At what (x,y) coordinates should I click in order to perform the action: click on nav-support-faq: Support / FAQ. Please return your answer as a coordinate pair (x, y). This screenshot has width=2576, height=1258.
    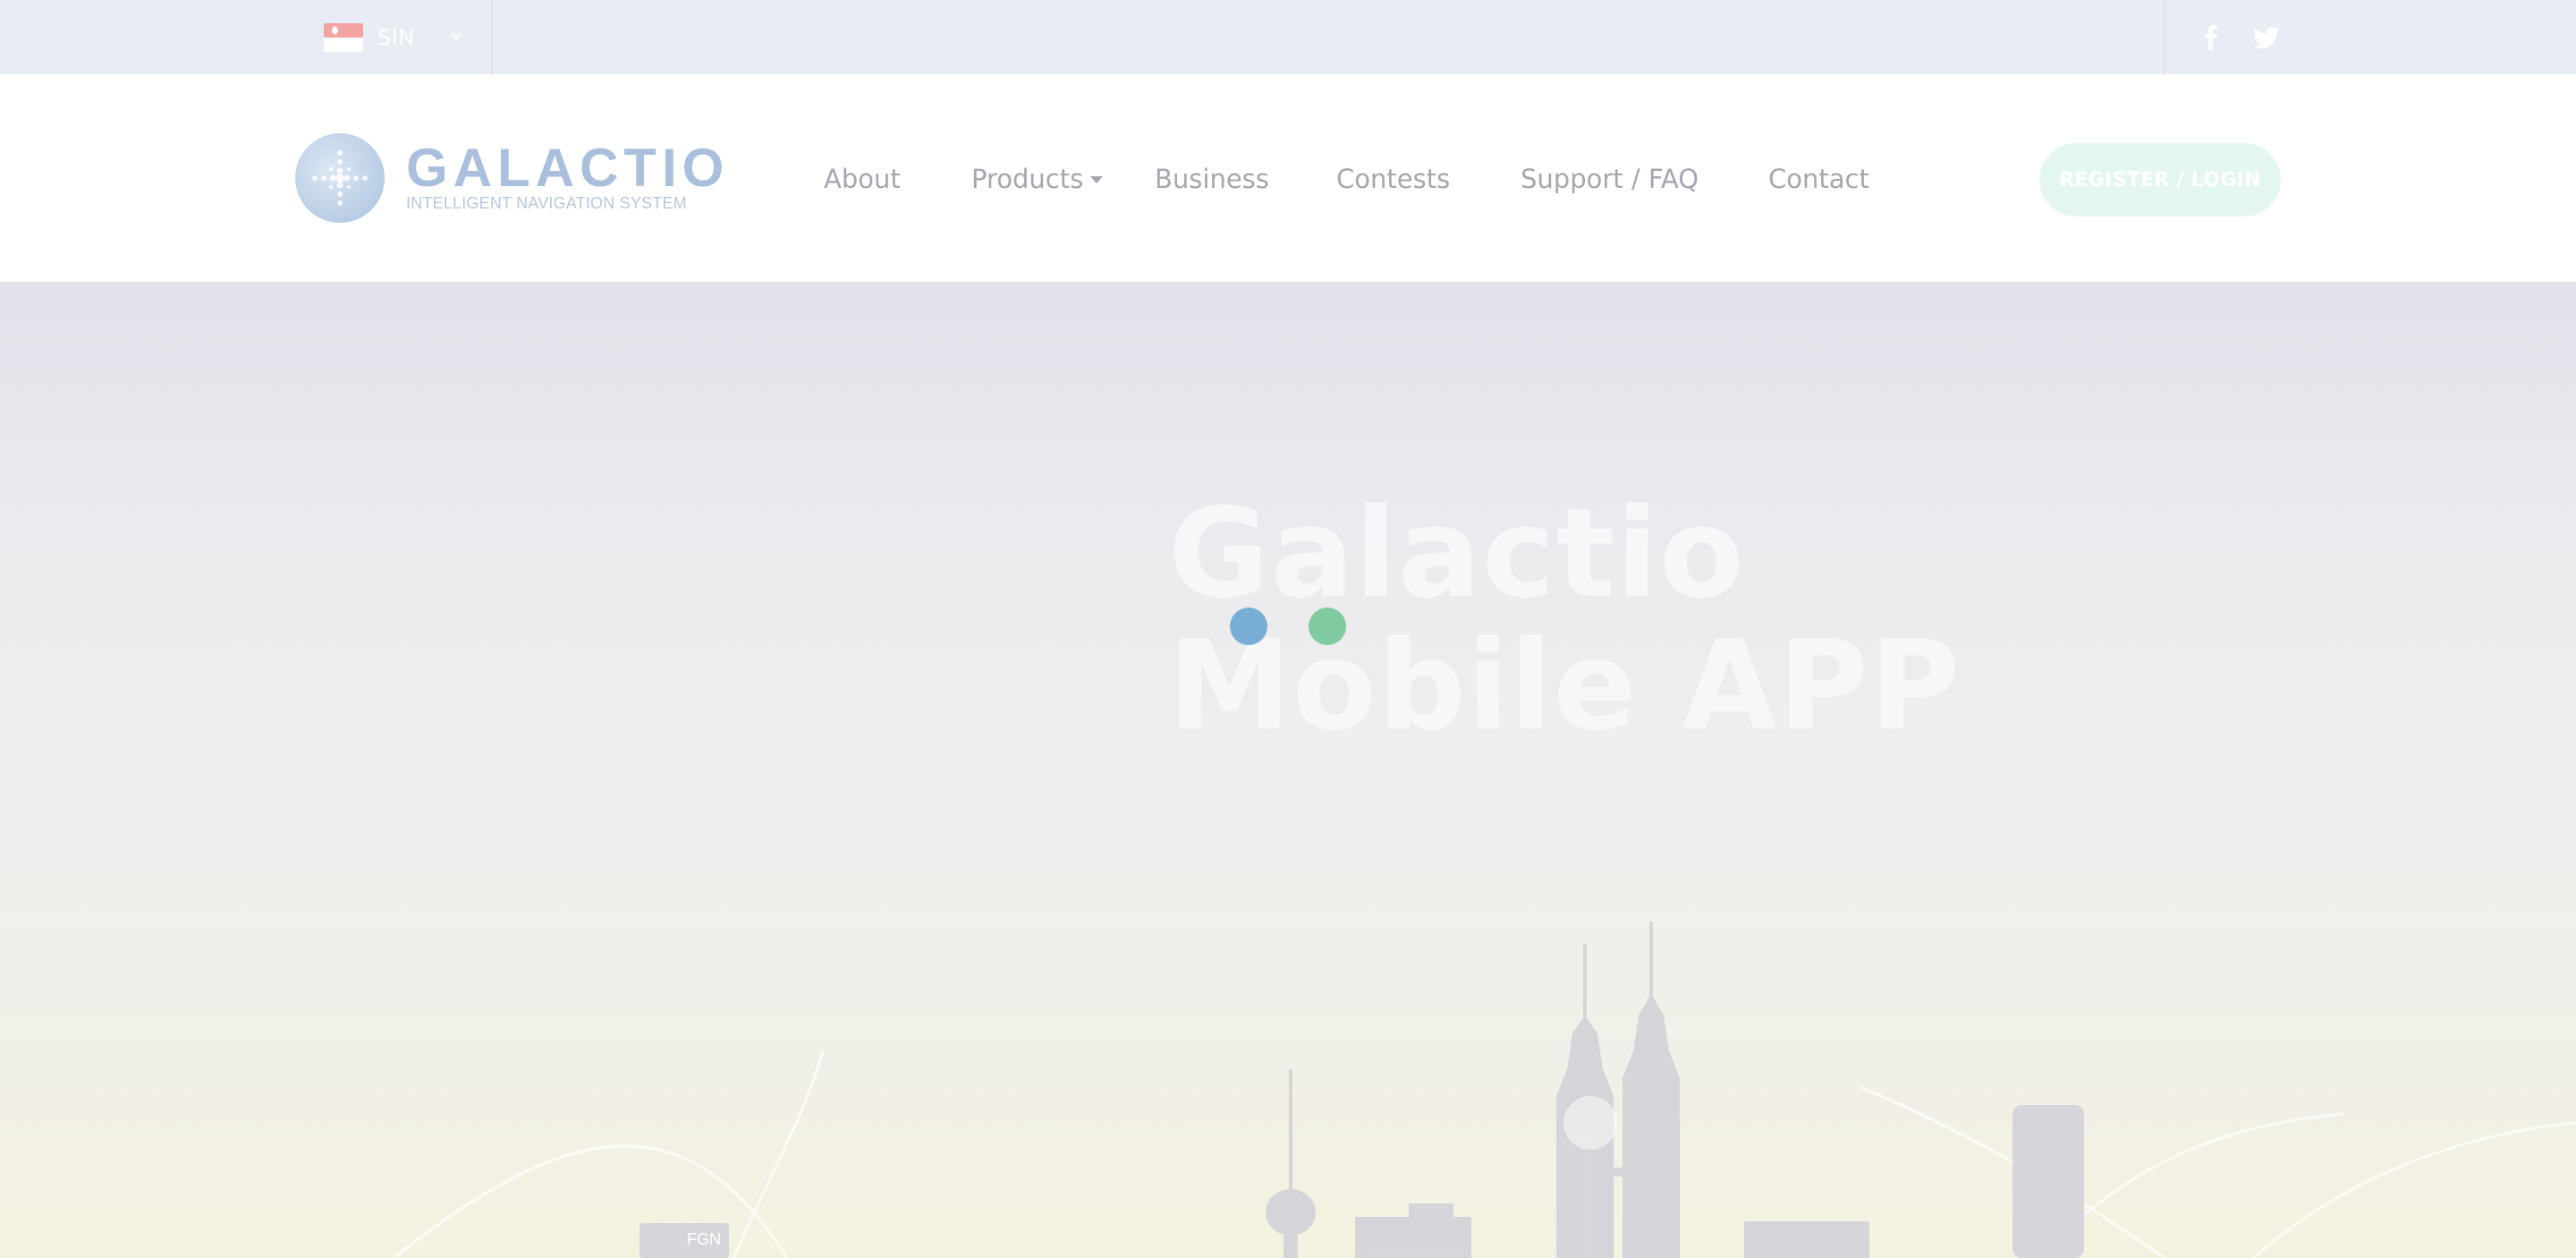
    Looking at the image, I should click on (1610, 179).